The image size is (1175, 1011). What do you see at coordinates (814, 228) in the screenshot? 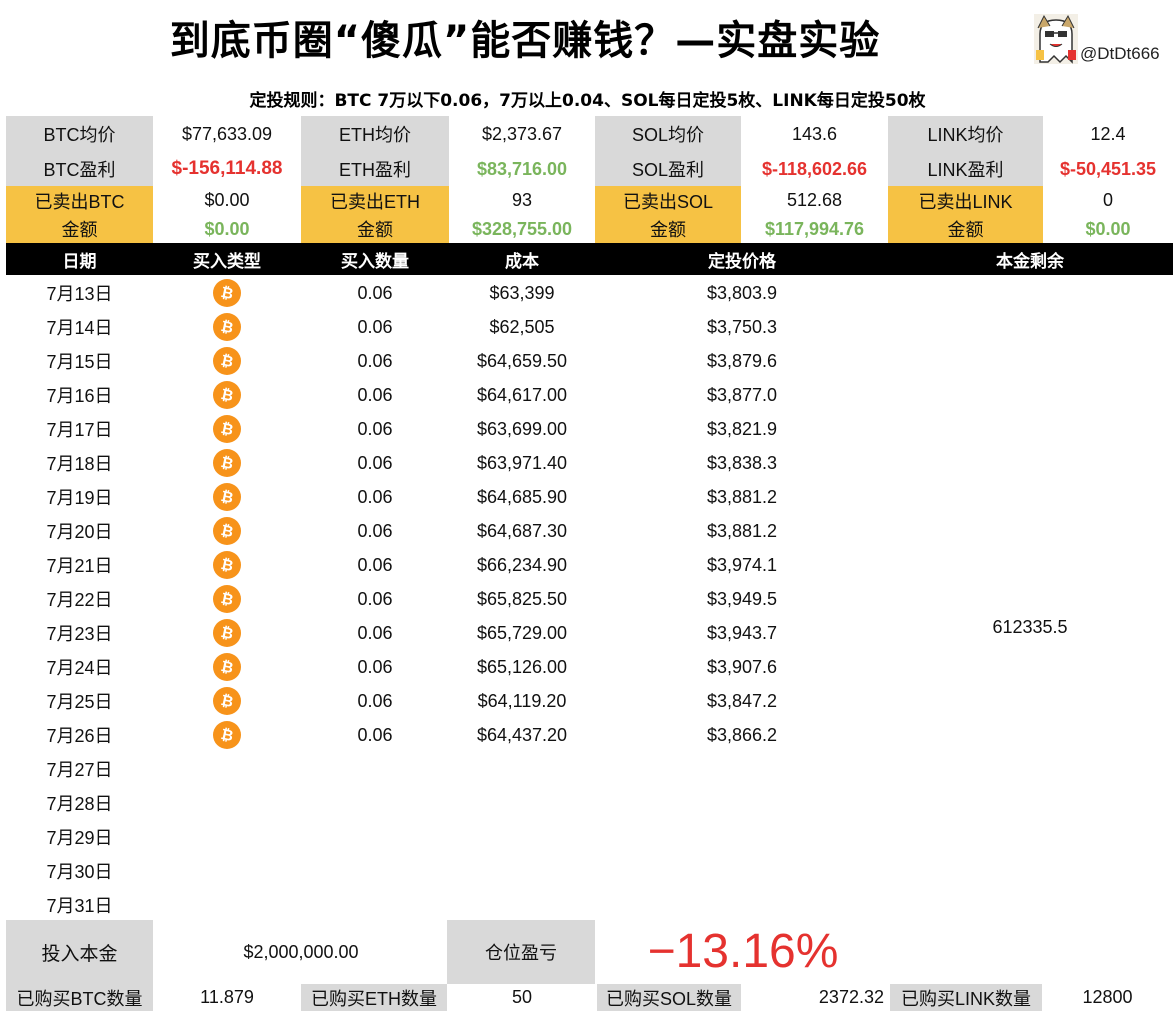
I see `sol-amount-value: $117,994.76` at bounding box center [814, 228].